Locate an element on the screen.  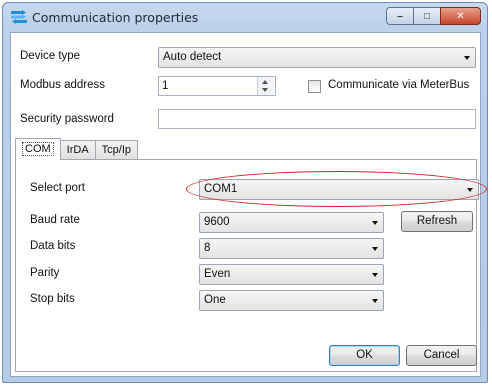
baud-rate-label: Baud rate is located at coordinates (55, 220).